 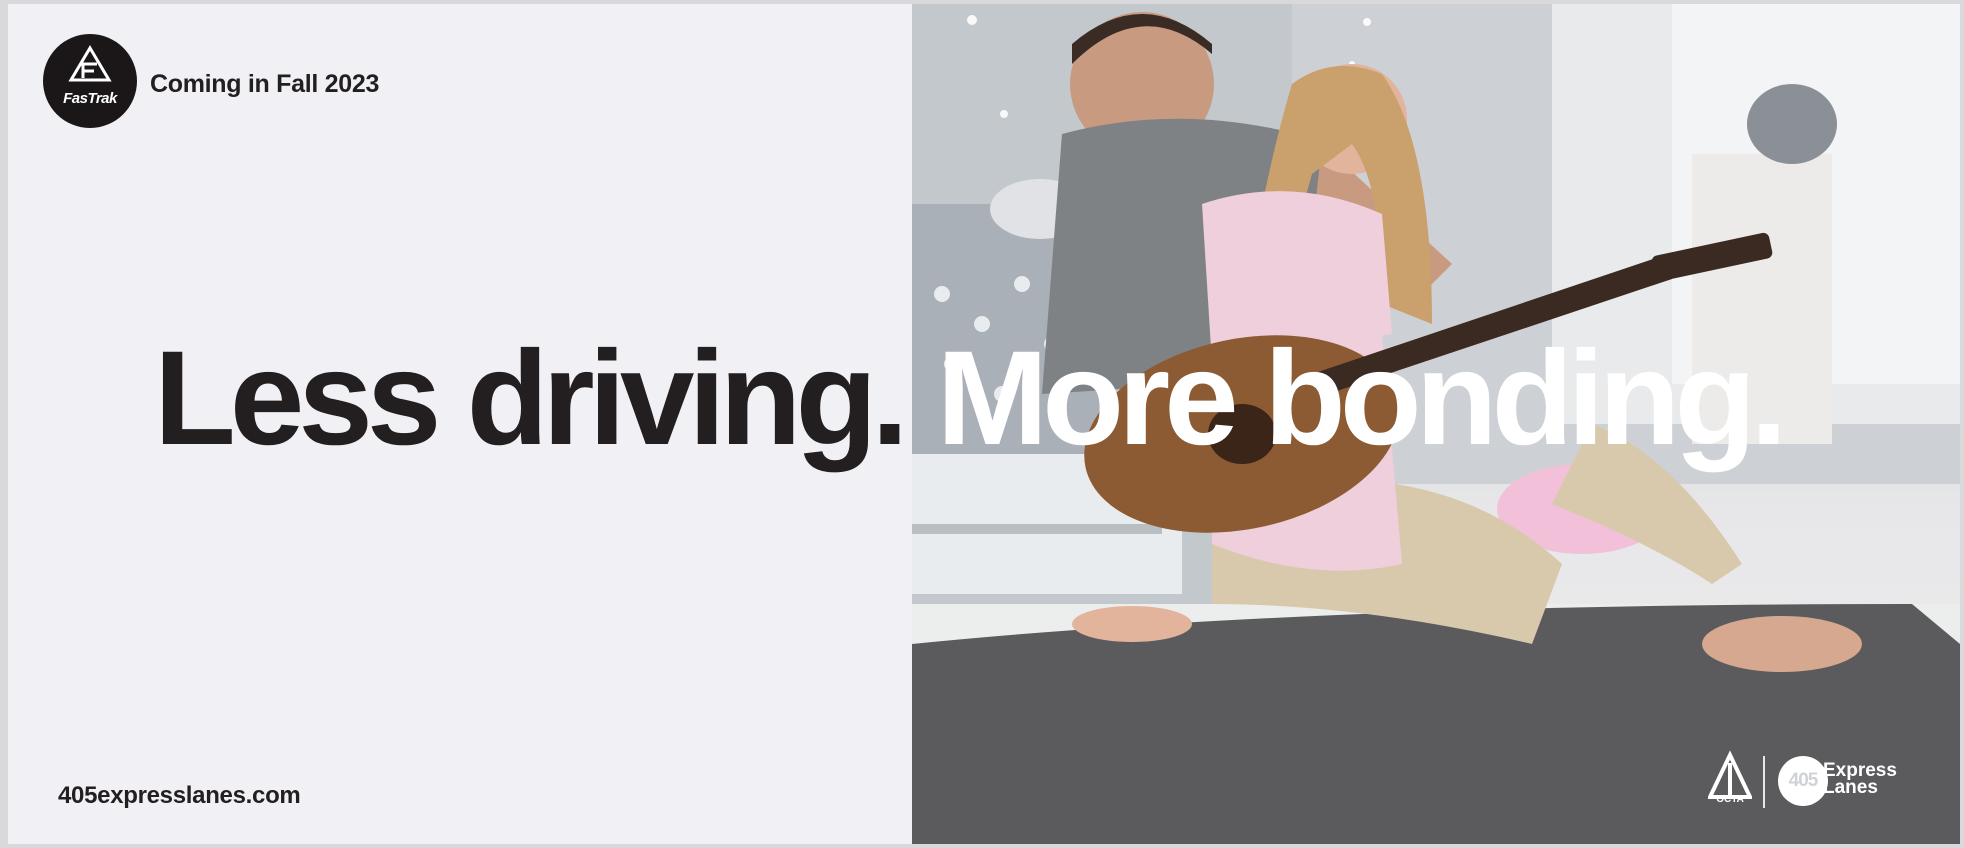 What do you see at coordinates (1764, 782) in the screenshot?
I see `logo-divider` at bounding box center [1764, 782].